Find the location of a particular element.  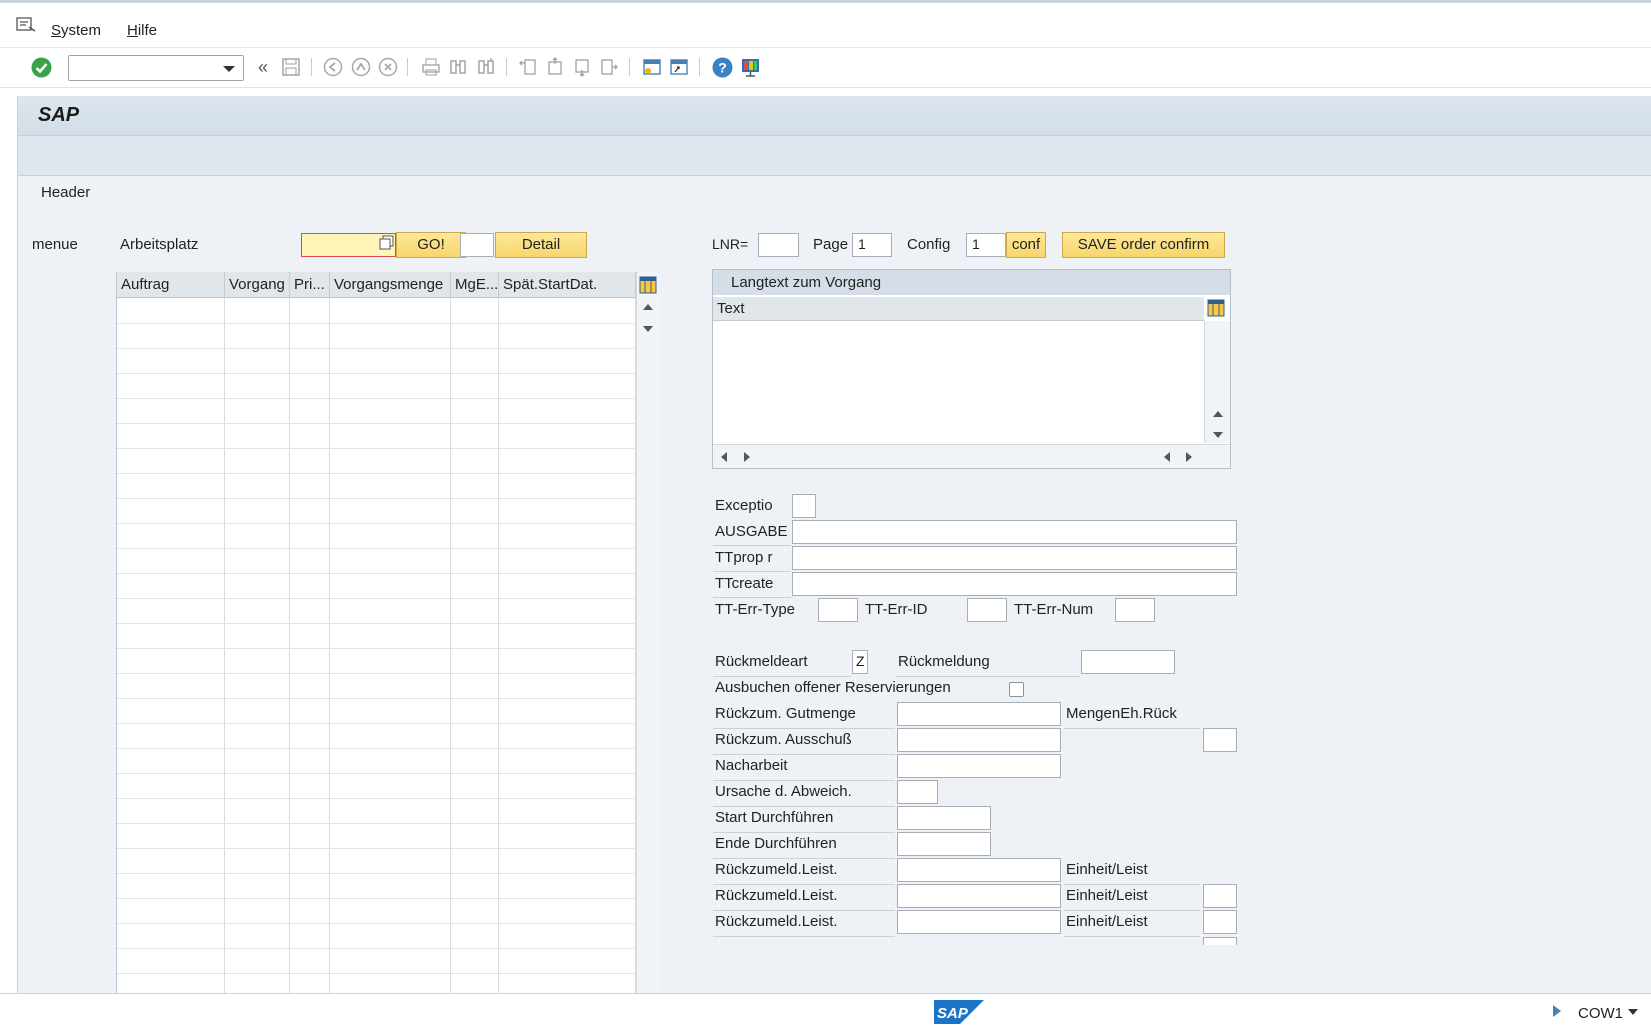

ttprop-input is located at coordinates (1014, 558).